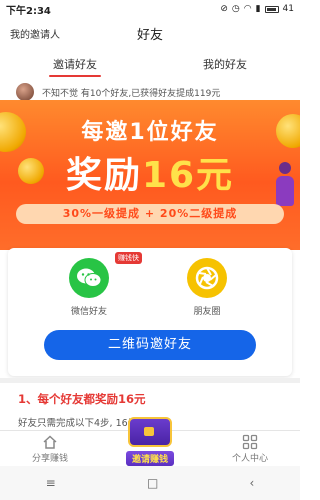 This screenshot has height=500, width=320. What do you see at coordinates (88, 312) in the screenshot?
I see `wechat-label: 微信好友` at bounding box center [88, 312].